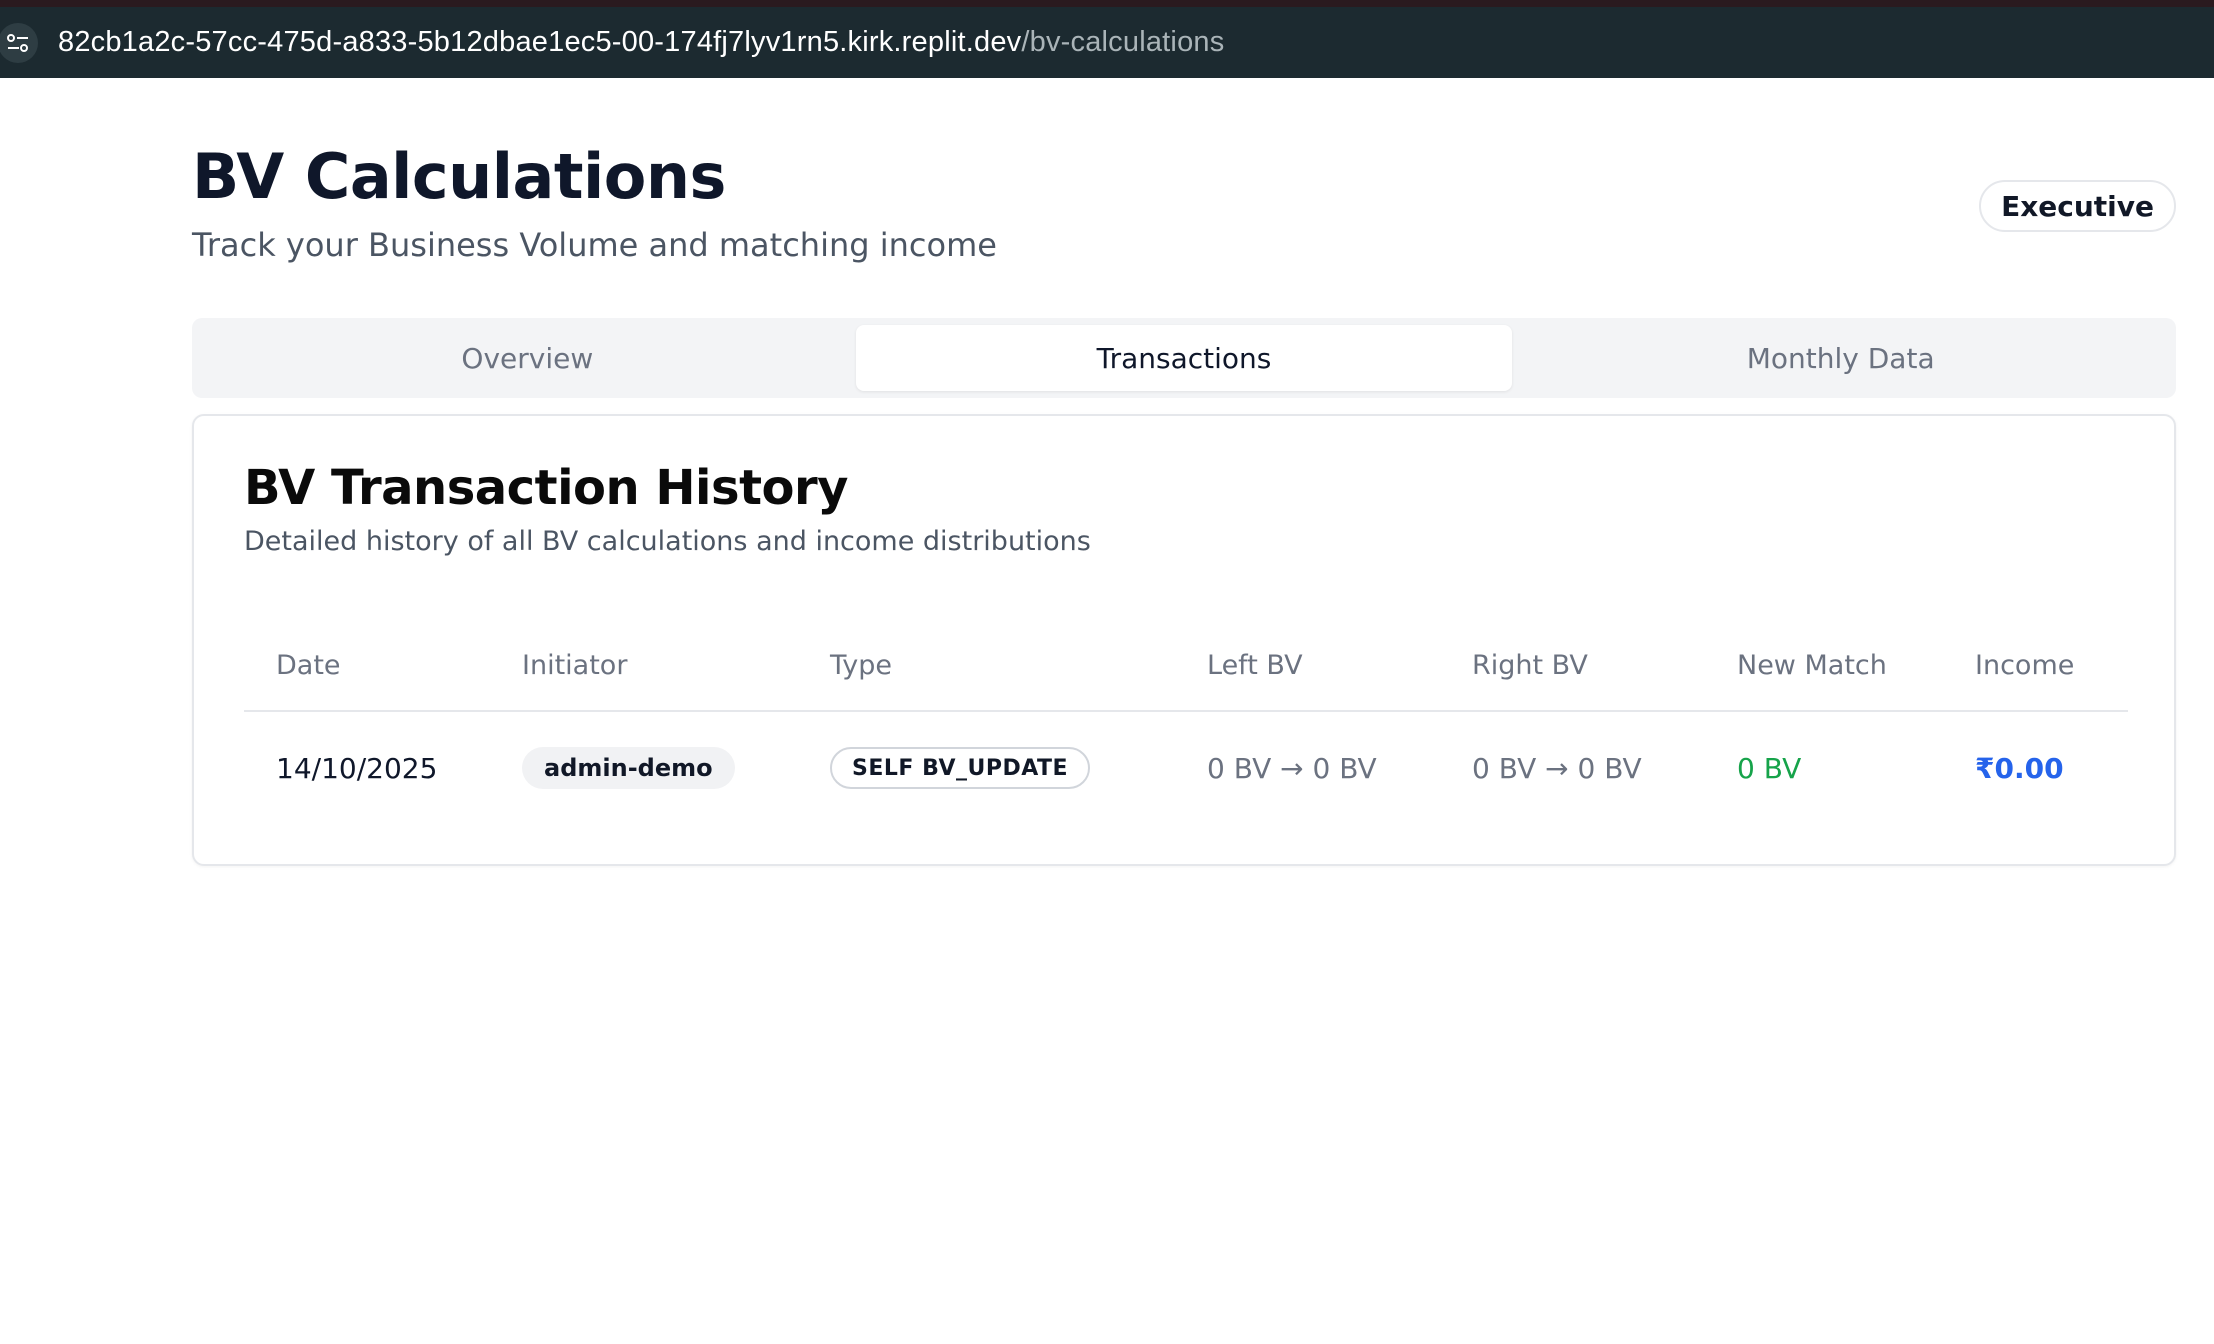 The image size is (2214, 1344). Describe the element at coordinates (546, 488) in the screenshot. I see `card-title: BV Transaction History` at that location.